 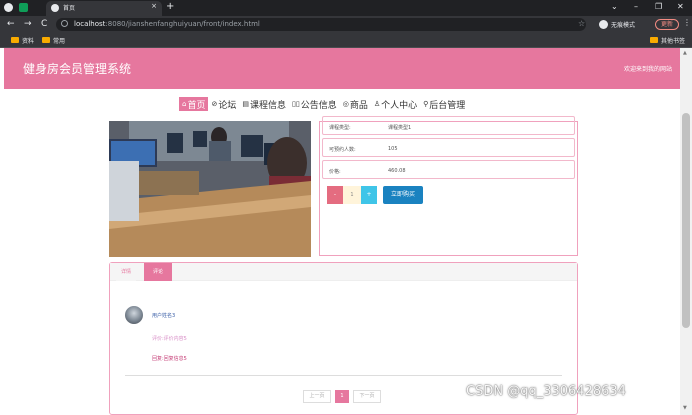 What do you see at coordinates (623, 25) in the screenshot?
I see `incognito-label: 无痕模式` at bounding box center [623, 25].